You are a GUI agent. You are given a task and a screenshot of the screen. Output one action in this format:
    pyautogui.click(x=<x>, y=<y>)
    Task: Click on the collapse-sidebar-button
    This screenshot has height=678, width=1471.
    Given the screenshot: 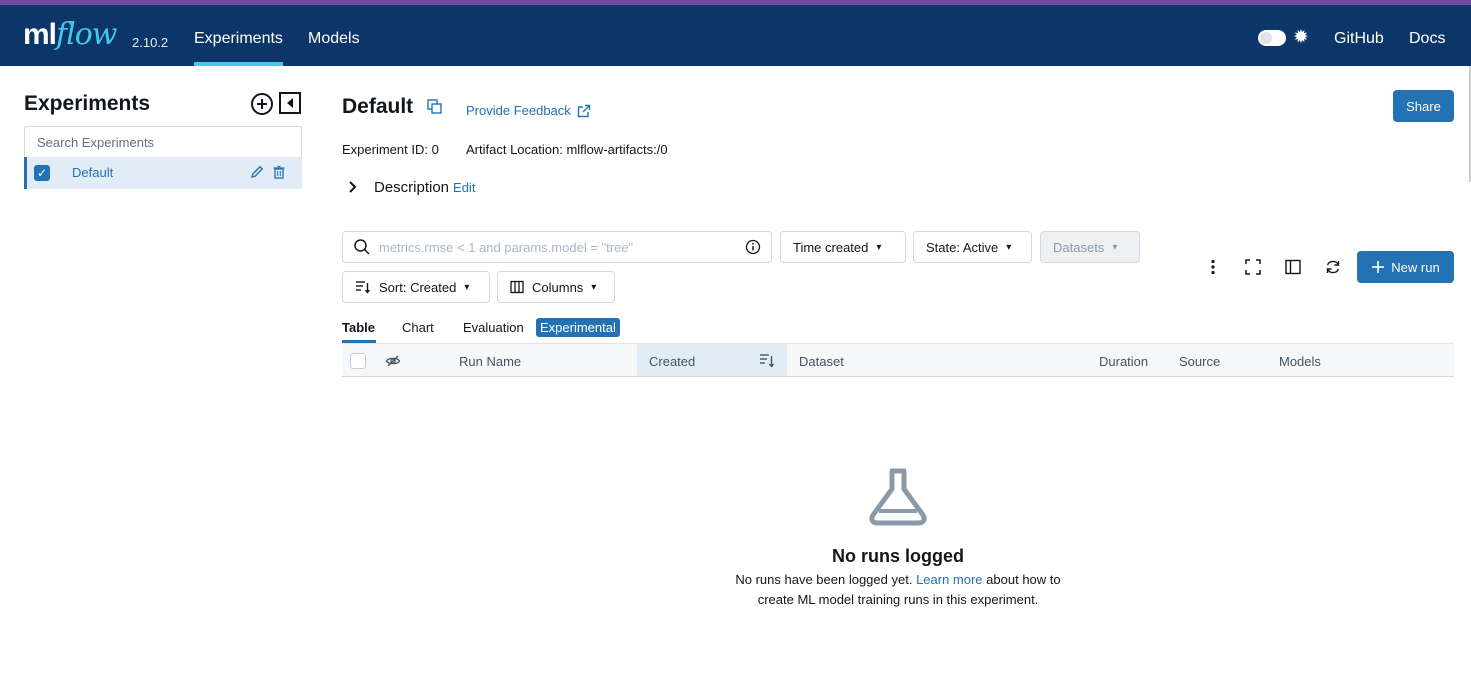 What is the action you would take?
    pyautogui.click(x=290, y=103)
    